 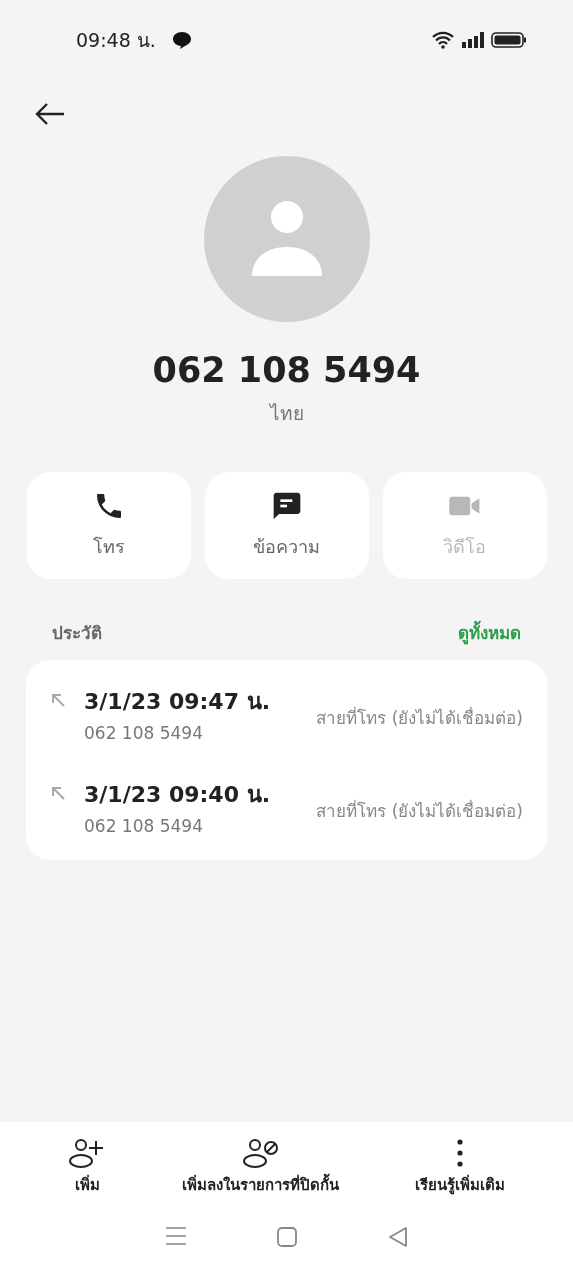 I want to click on battery-icon, so click(x=509, y=40).